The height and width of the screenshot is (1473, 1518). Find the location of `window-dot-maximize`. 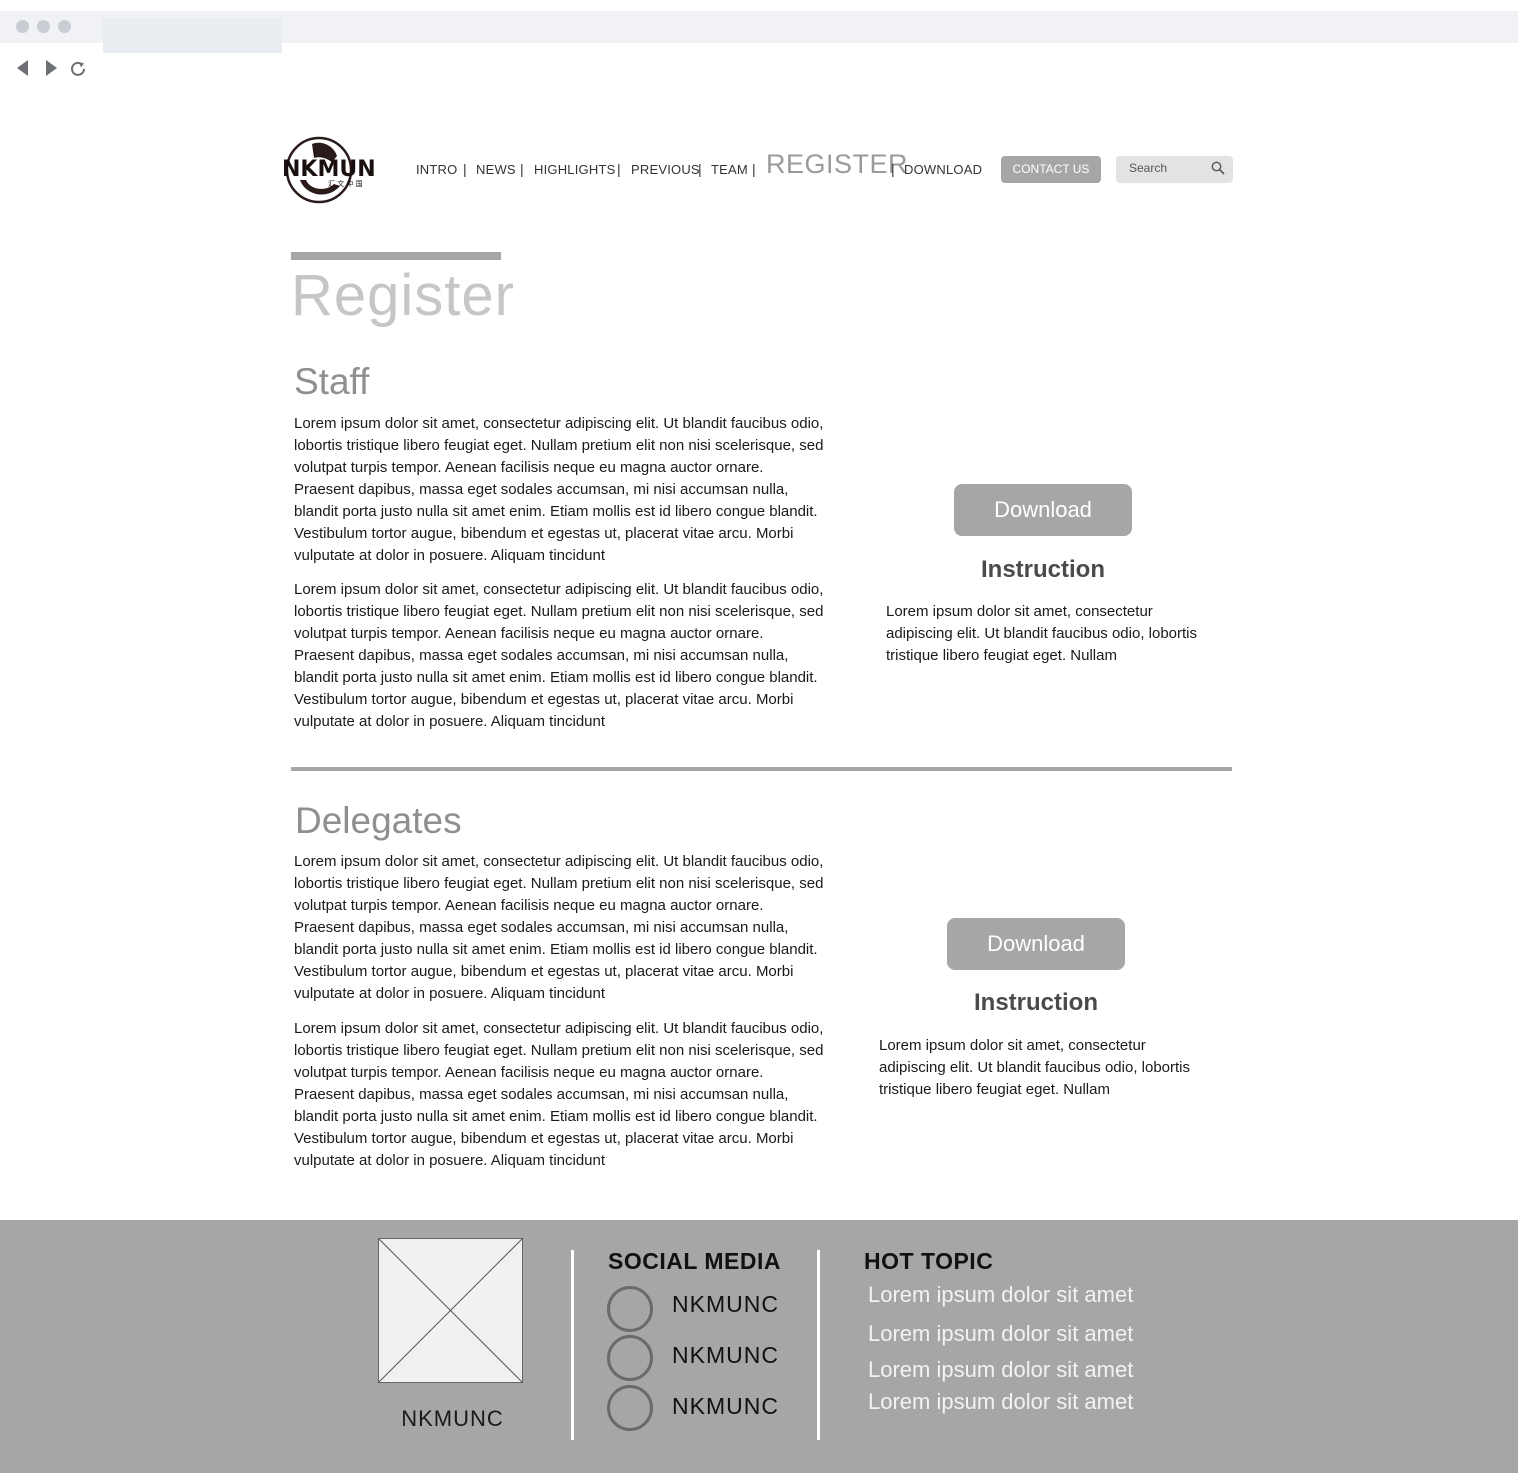

window-dot-maximize is located at coordinates (64, 26).